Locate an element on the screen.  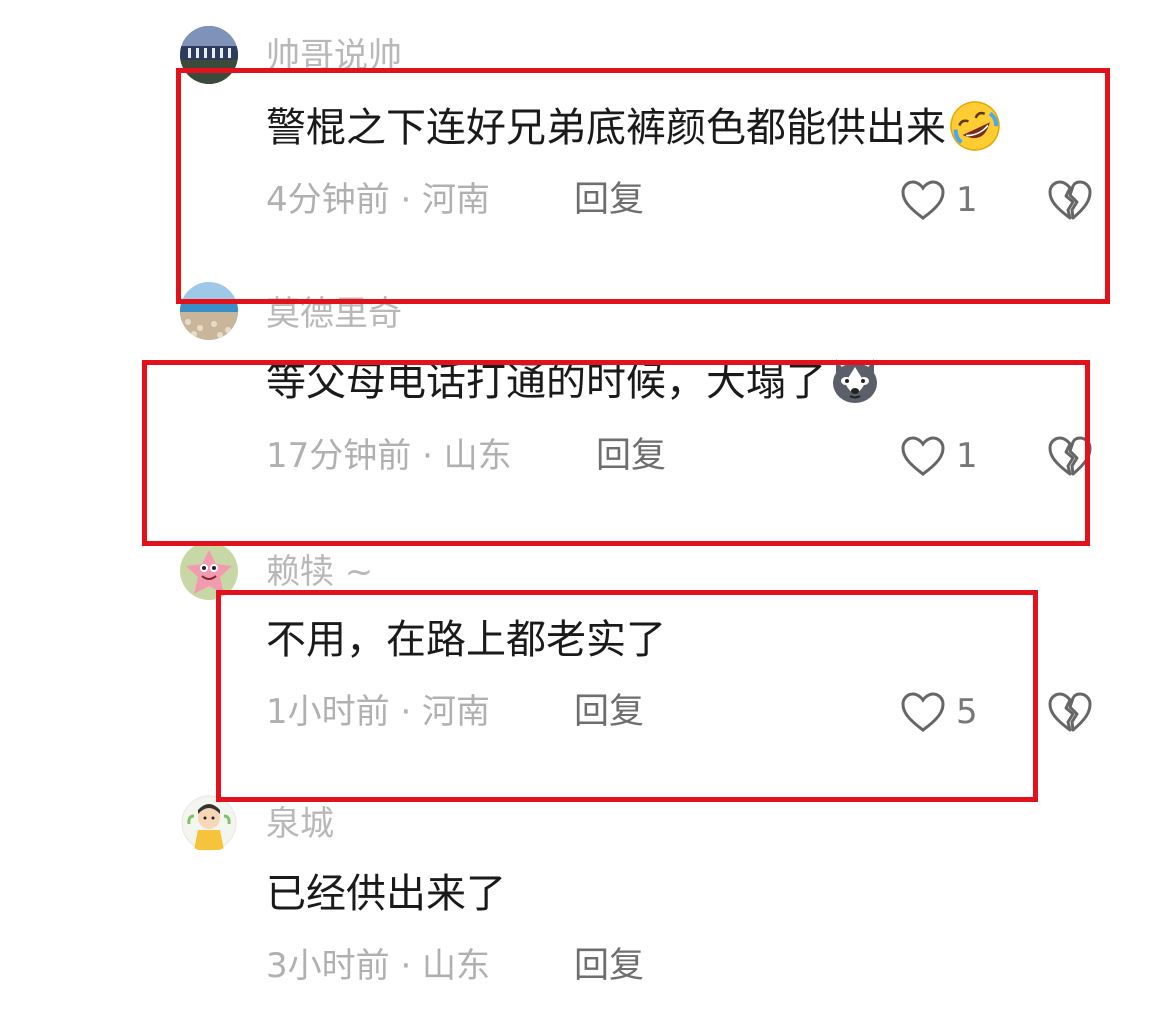
reply-button: 回复 is located at coordinates (609, 966).